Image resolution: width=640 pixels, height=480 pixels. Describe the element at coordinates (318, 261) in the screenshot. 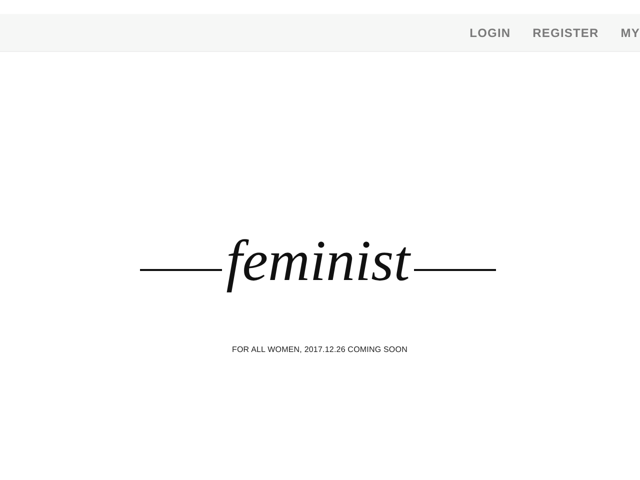

I see `logo: feminist` at that location.